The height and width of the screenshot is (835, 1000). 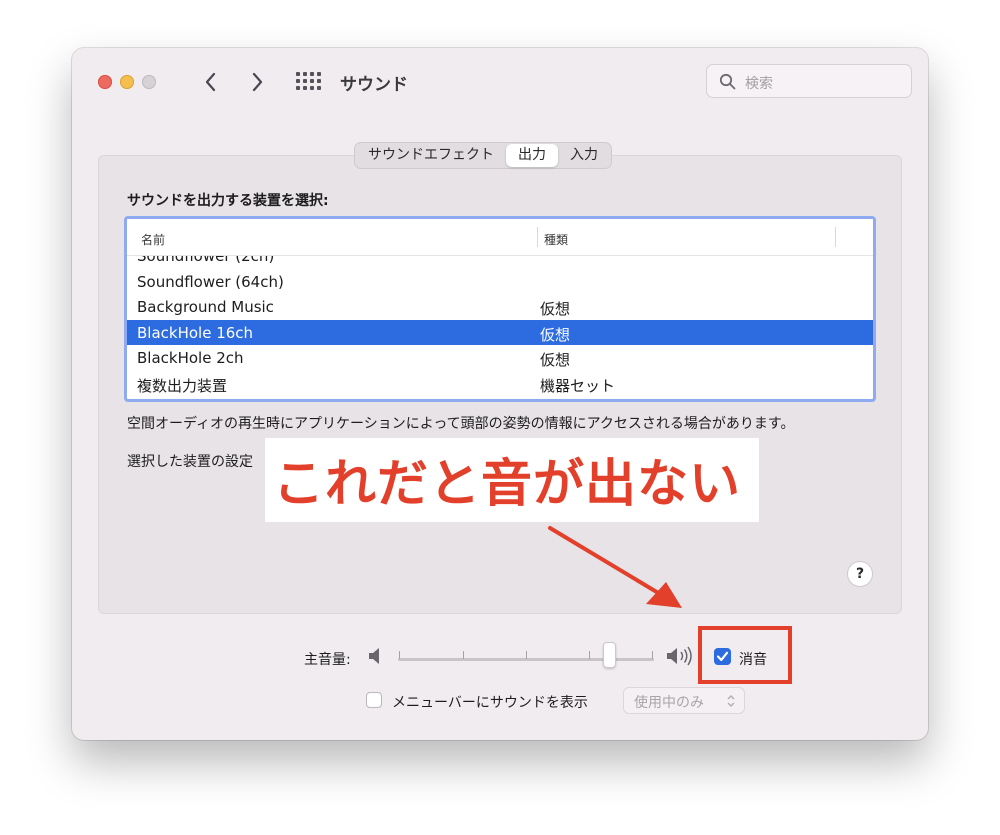 I want to click on device-name: BlackHole 16ch, so click(x=195, y=332).